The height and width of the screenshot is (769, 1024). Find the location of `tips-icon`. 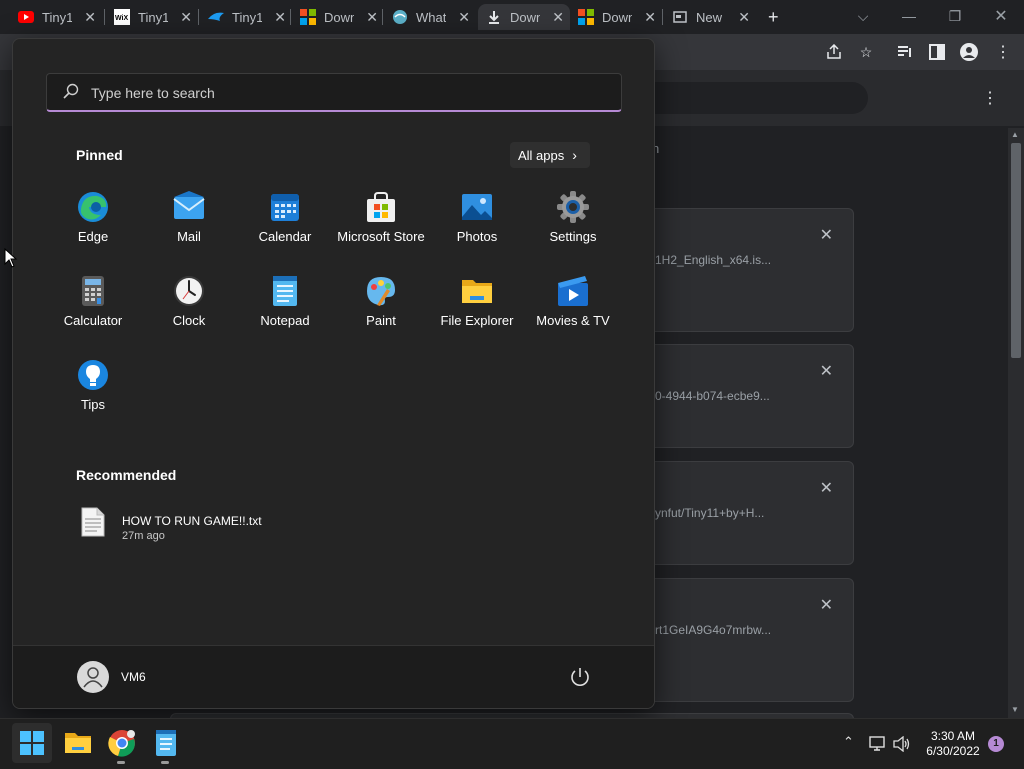

tips-icon is located at coordinates (93, 375).